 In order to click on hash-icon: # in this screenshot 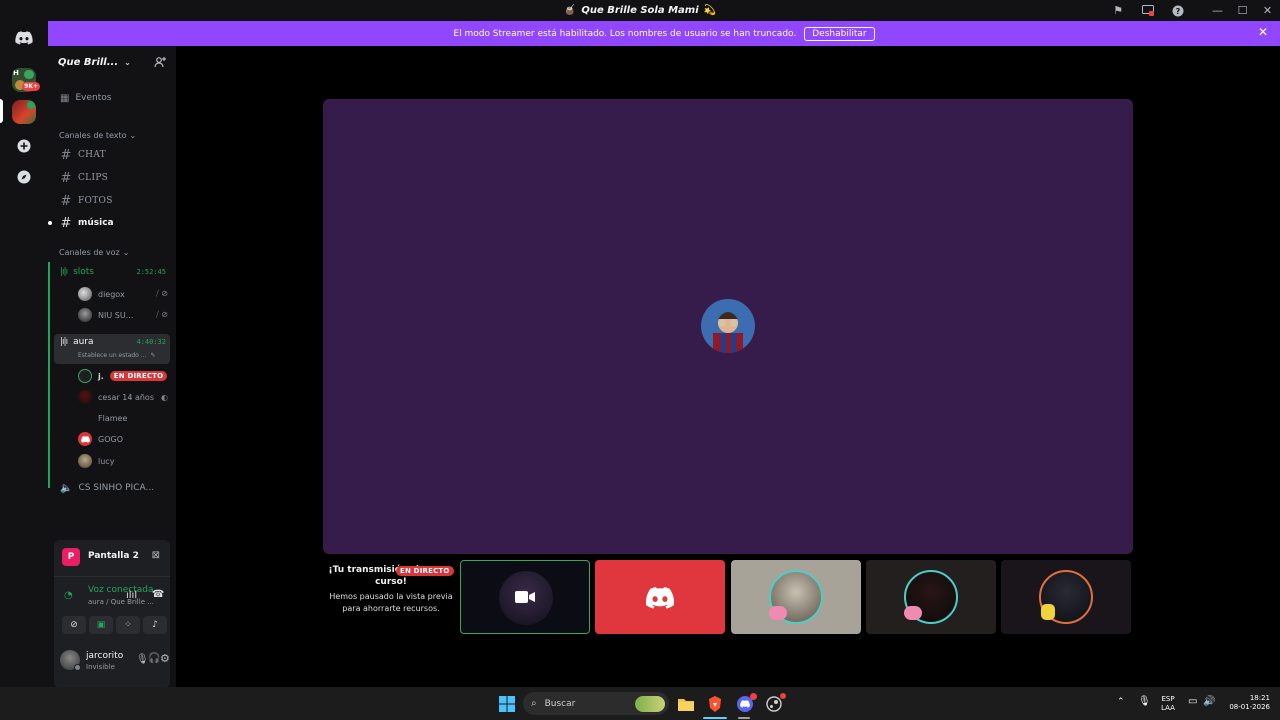, I will do `click(66, 201)`.